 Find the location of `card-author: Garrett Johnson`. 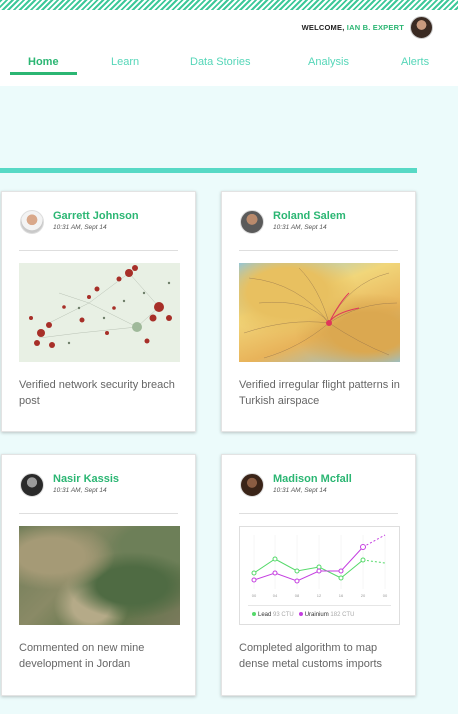

card-author: Garrett Johnson is located at coordinates (96, 216).